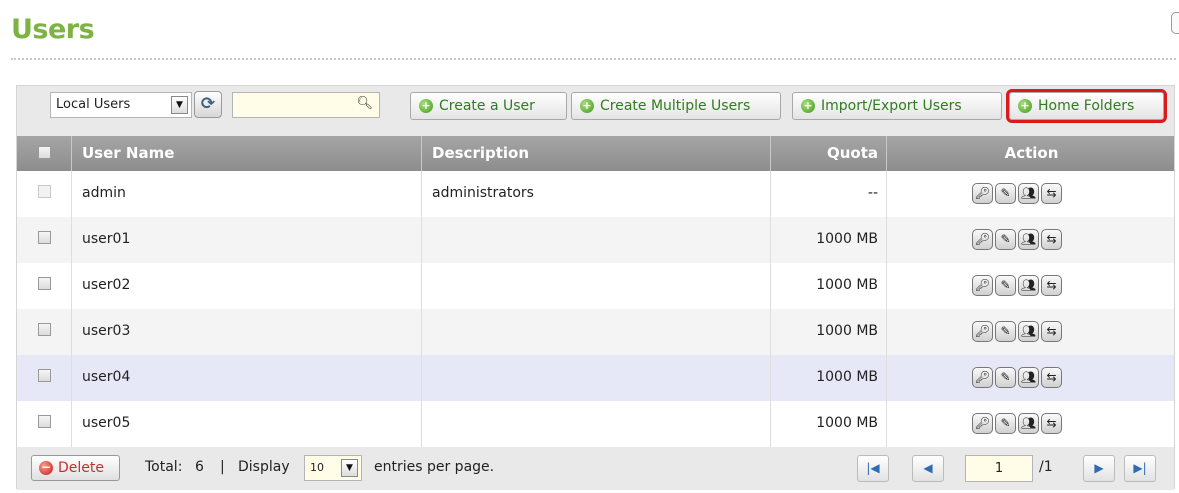 This screenshot has width=1179, height=493. Describe the element at coordinates (333, 468) in the screenshot. I see `per-page-select: 10 ▼` at that location.